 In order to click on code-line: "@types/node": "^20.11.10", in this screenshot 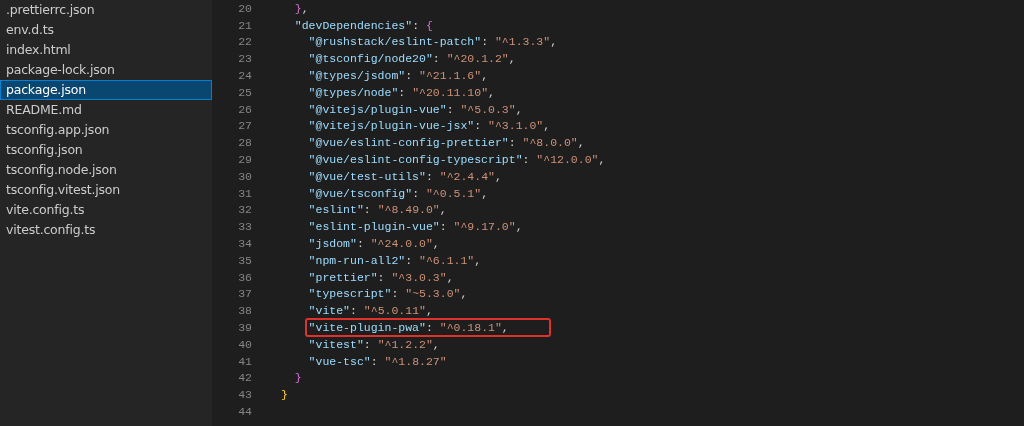, I will do `click(401, 92)`.